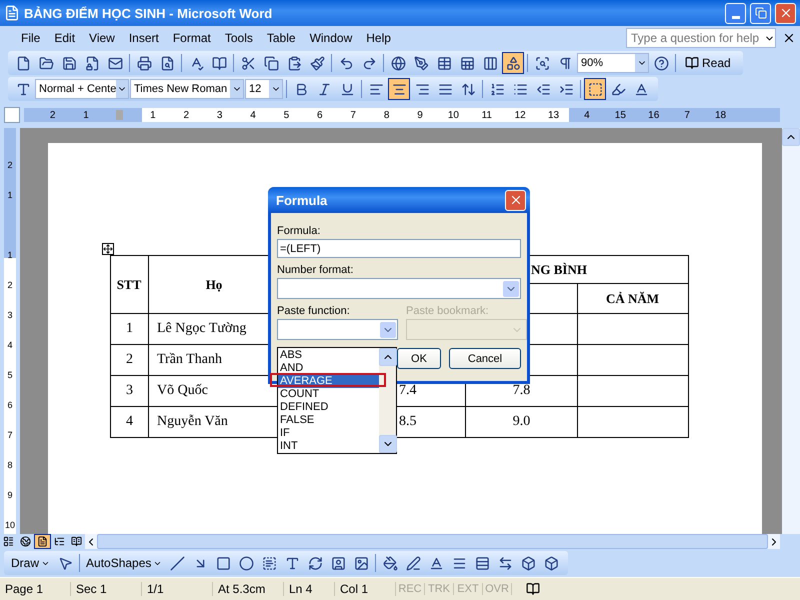  I want to click on pointer-icon, so click(65, 563).